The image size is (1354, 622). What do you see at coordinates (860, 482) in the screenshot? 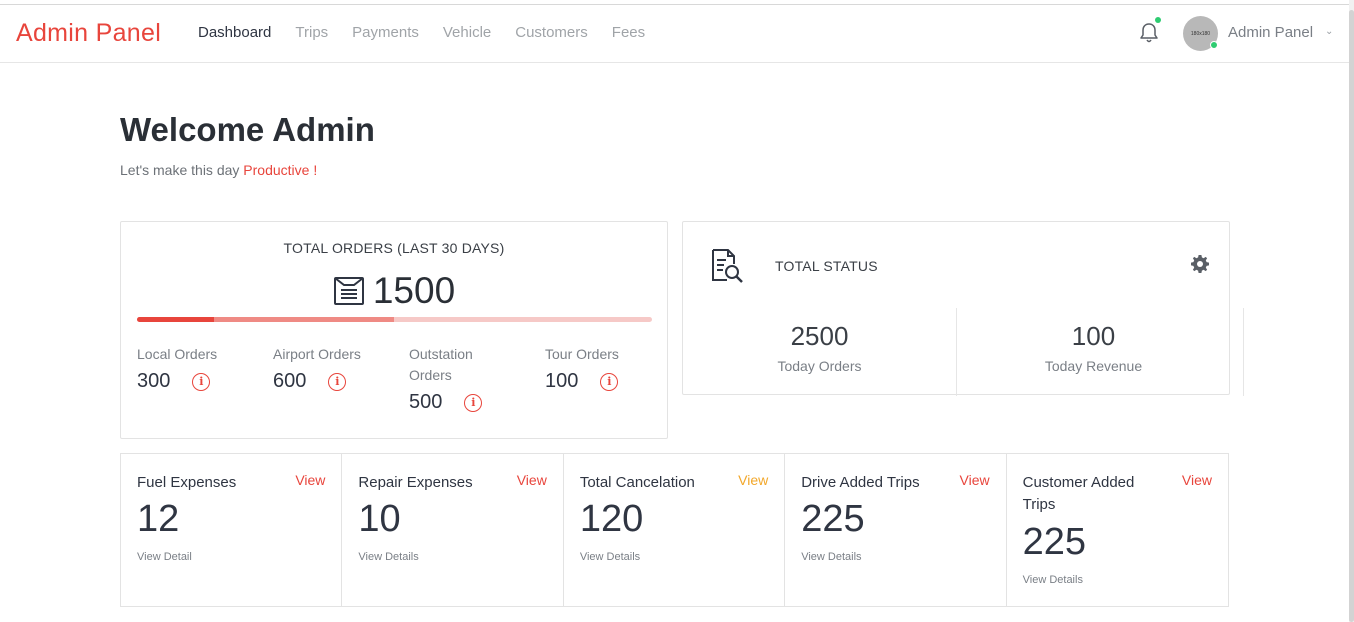
I see `card-title: Drive Added Trips` at bounding box center [860, 482].